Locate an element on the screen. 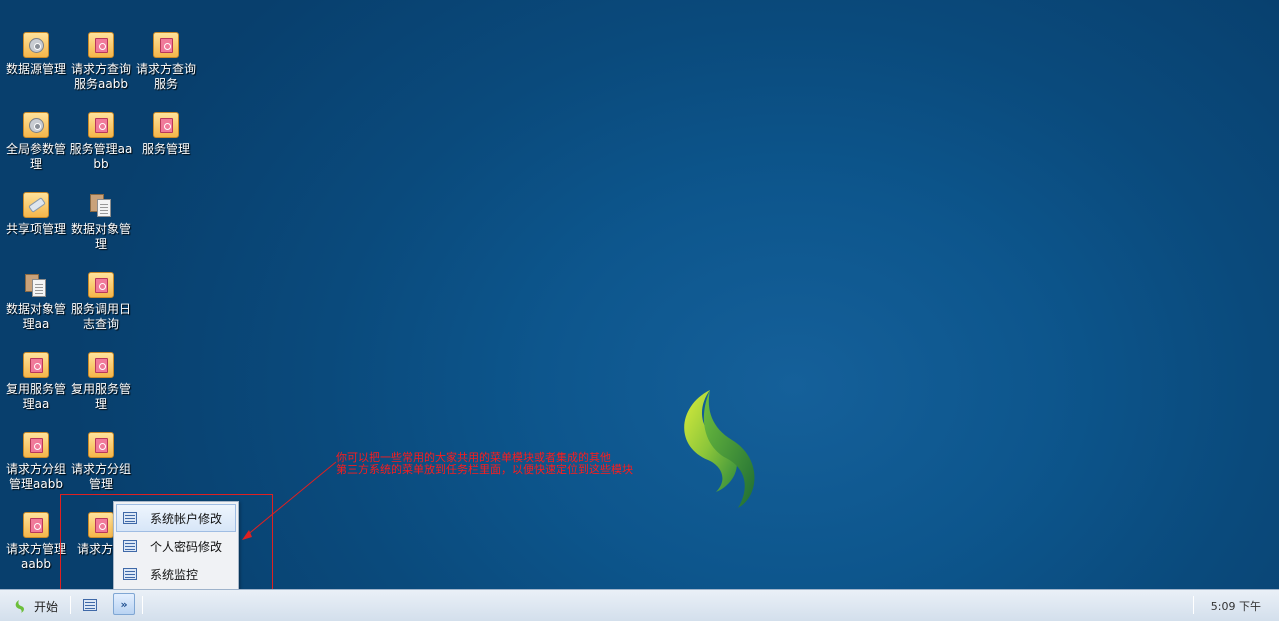 This screenshot has height=621, width=1279. desktop-icon-service-mgmt: 服务管理 is located at coordinates (166, 134).